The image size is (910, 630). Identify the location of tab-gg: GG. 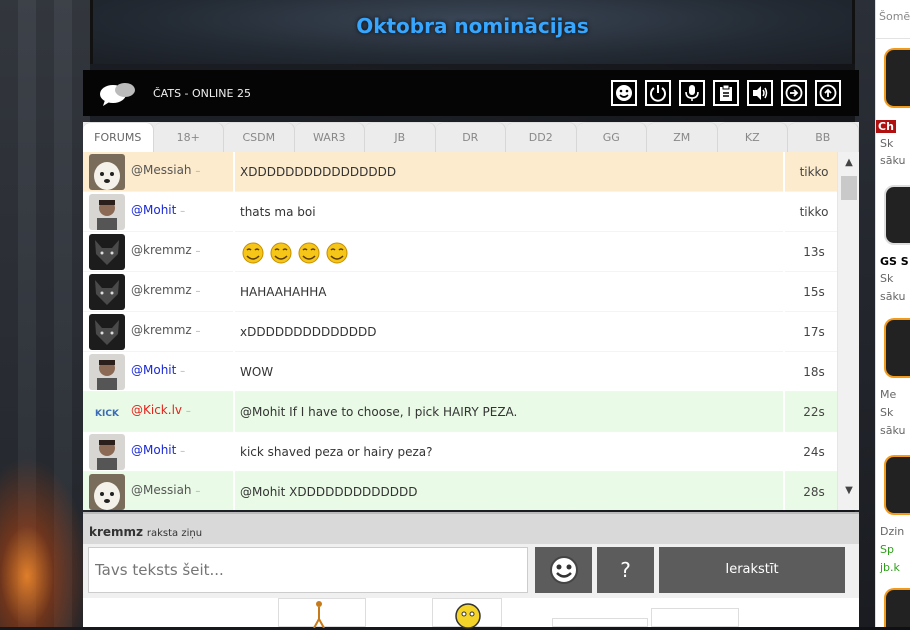
(611, 137).